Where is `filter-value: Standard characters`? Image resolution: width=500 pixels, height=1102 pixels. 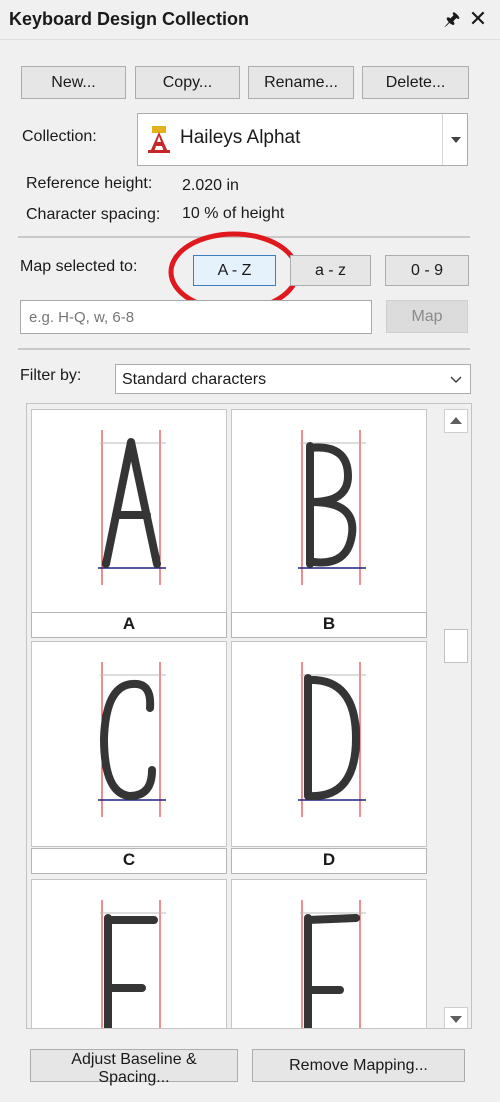
filter-value: Standard characters is located at coordinates (194, 379).